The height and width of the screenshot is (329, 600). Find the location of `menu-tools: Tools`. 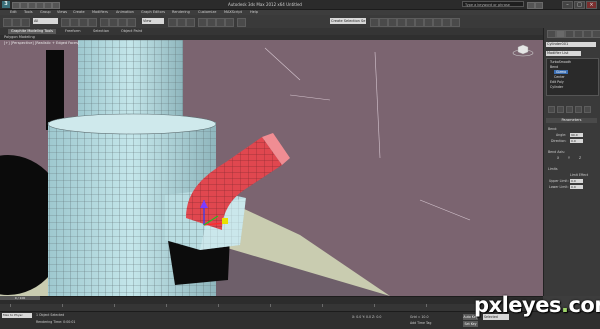

menu-tools: Tools is located at coordinates (28, 12).